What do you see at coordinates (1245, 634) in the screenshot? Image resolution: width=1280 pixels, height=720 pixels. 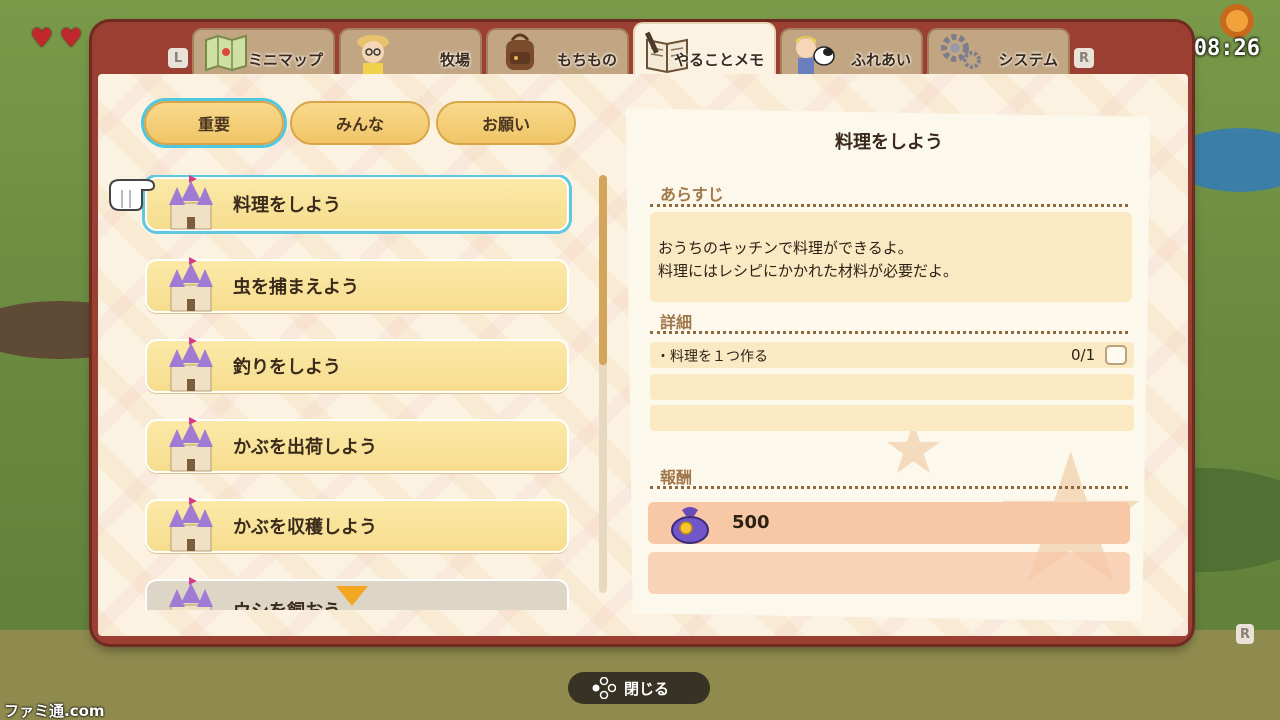 I see `r-button-hint: R` at bounding box center [1245, 634].